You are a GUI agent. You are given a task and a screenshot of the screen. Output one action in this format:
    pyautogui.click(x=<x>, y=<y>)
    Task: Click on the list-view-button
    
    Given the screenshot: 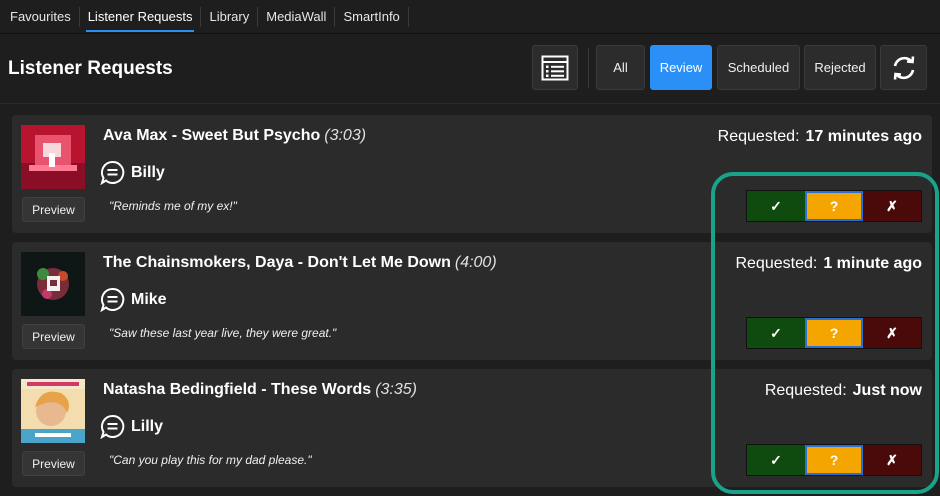 What is the action you would take?
    pyautogui.click(x=555, y=67)
    